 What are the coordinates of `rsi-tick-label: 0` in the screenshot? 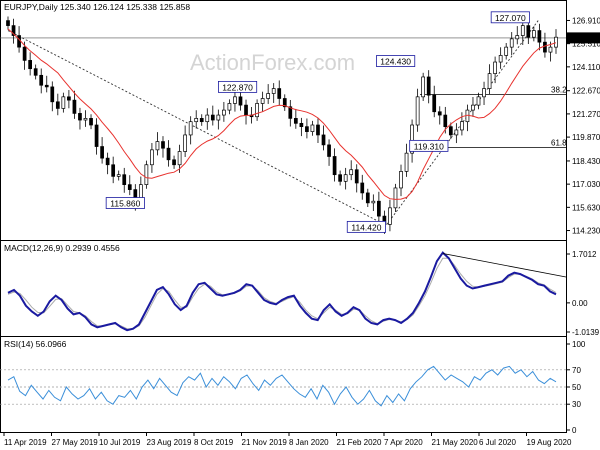 It's located at (574, 430).